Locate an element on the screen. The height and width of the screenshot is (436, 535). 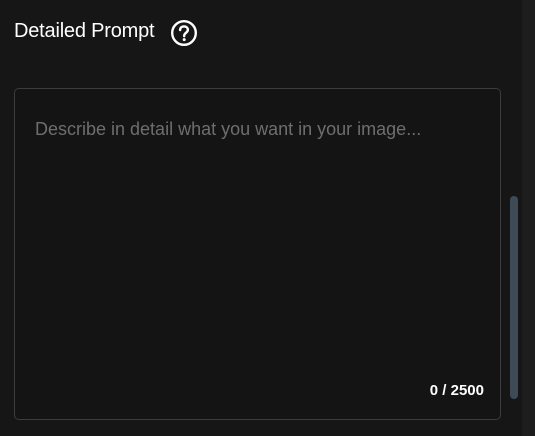
question-circle-icon is located at coordinates (184, 33).